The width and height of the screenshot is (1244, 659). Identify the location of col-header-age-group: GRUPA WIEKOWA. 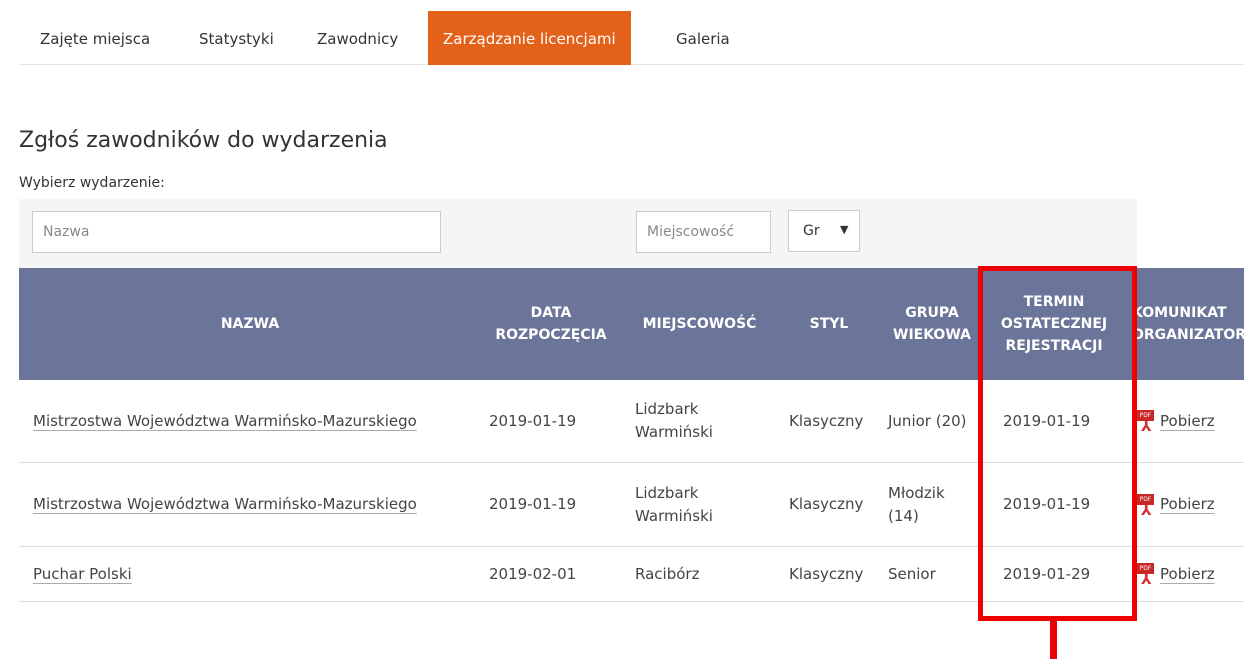
(932, 324).